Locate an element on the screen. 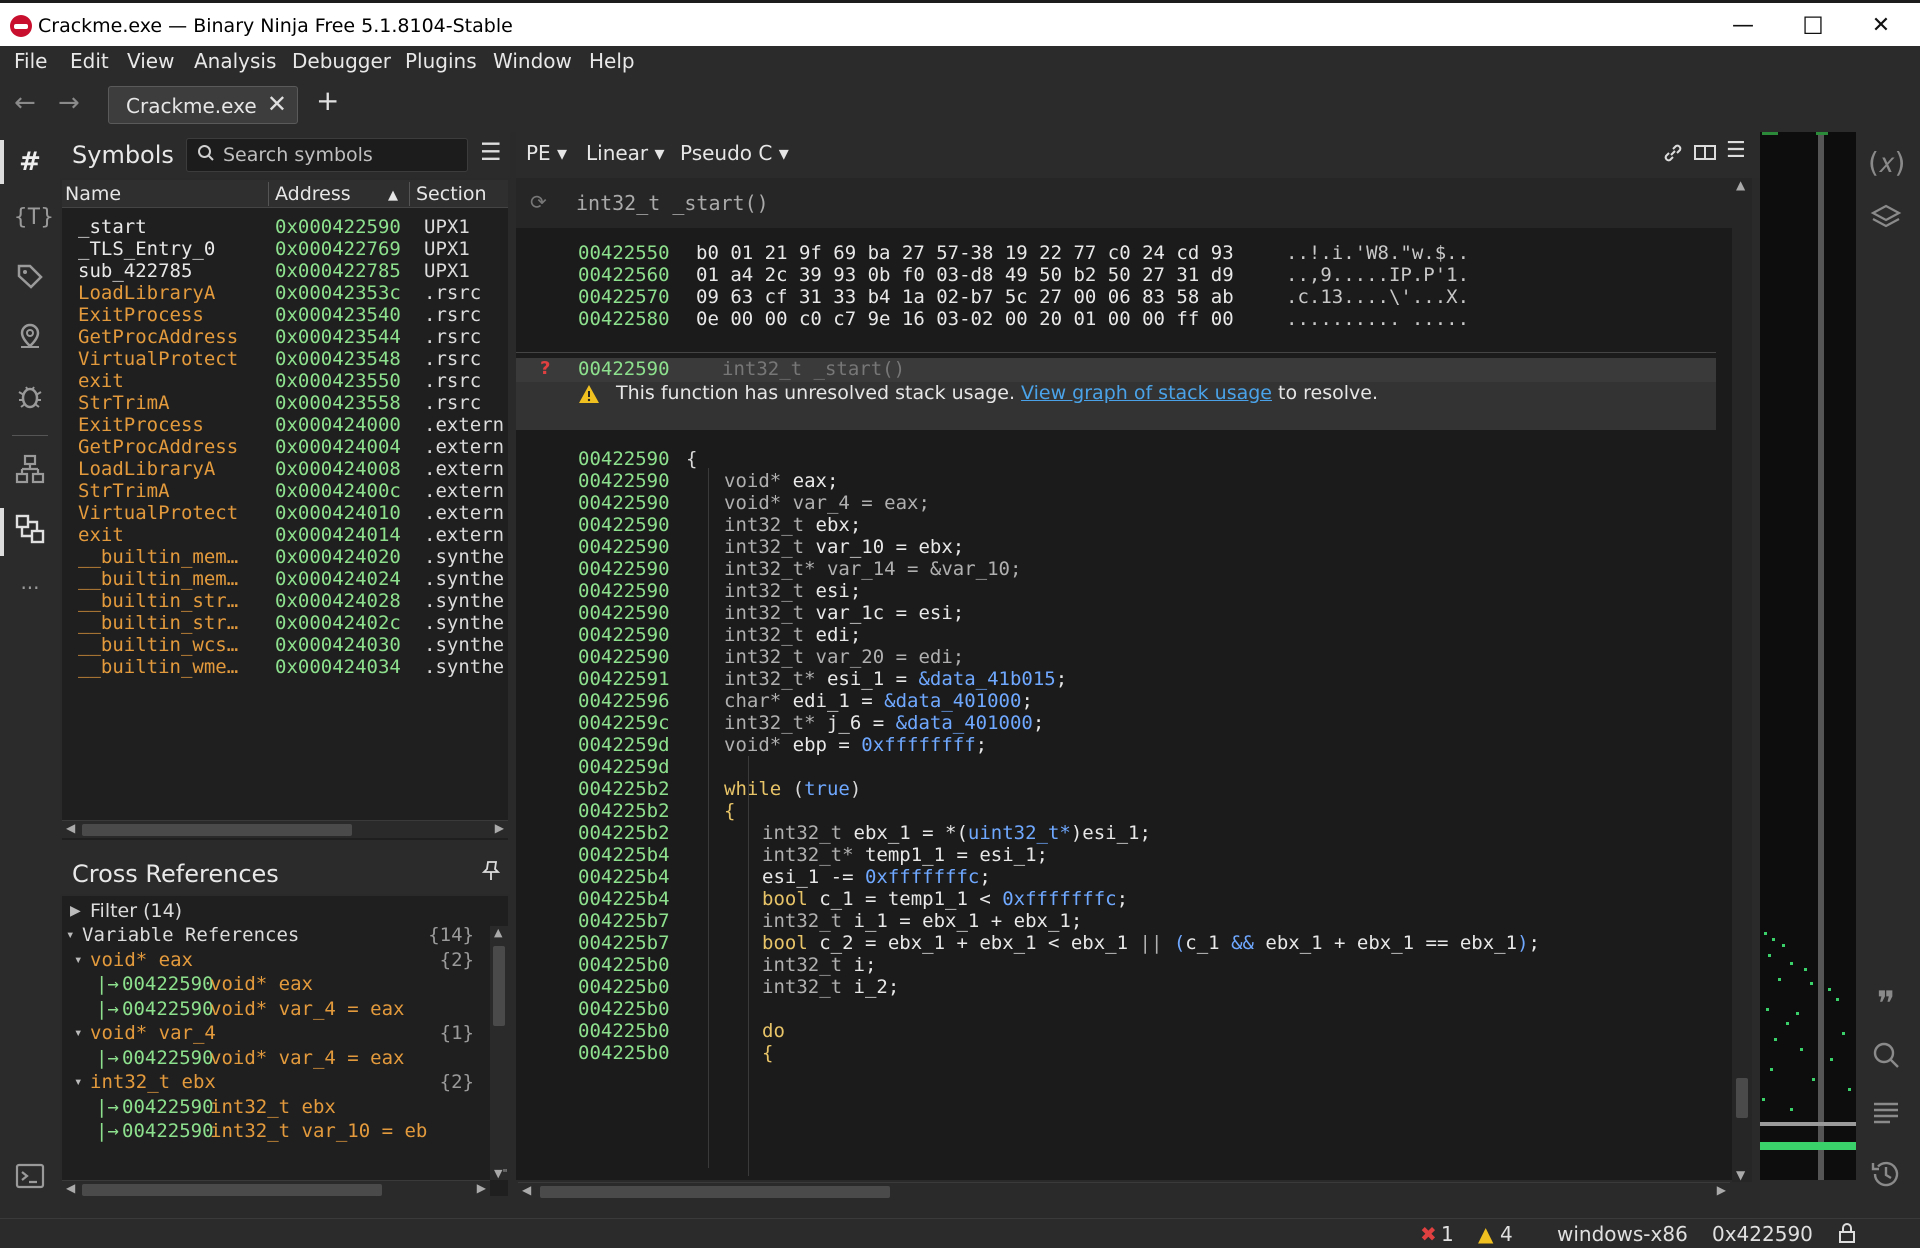 This screenshot has width=1920, height=1248. code-text: int32_t* var_14 = &var_10; is located at coordinates (873, 569).